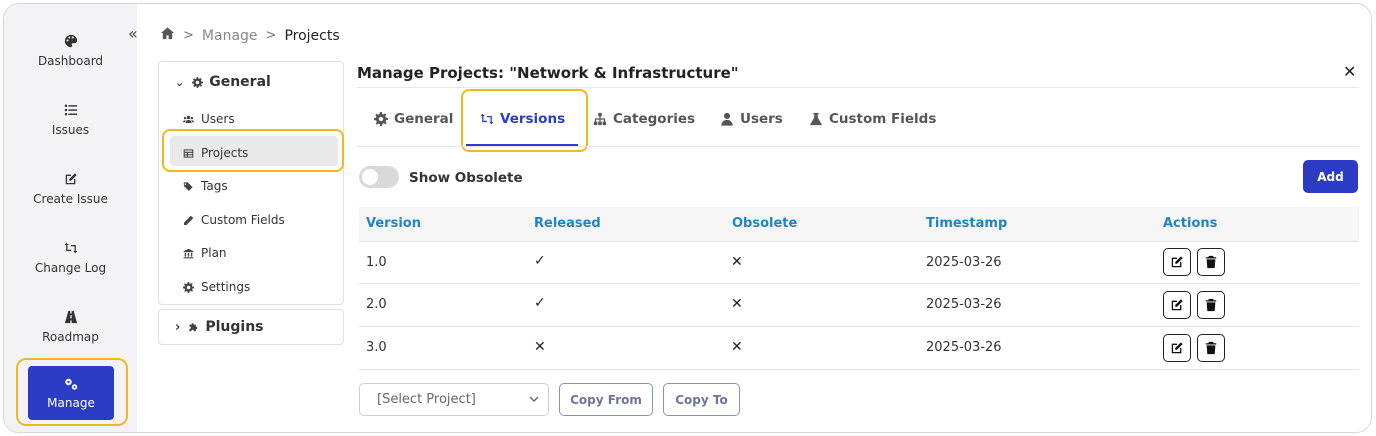  I want to click on close-button: ✕, so click(1349, 71).